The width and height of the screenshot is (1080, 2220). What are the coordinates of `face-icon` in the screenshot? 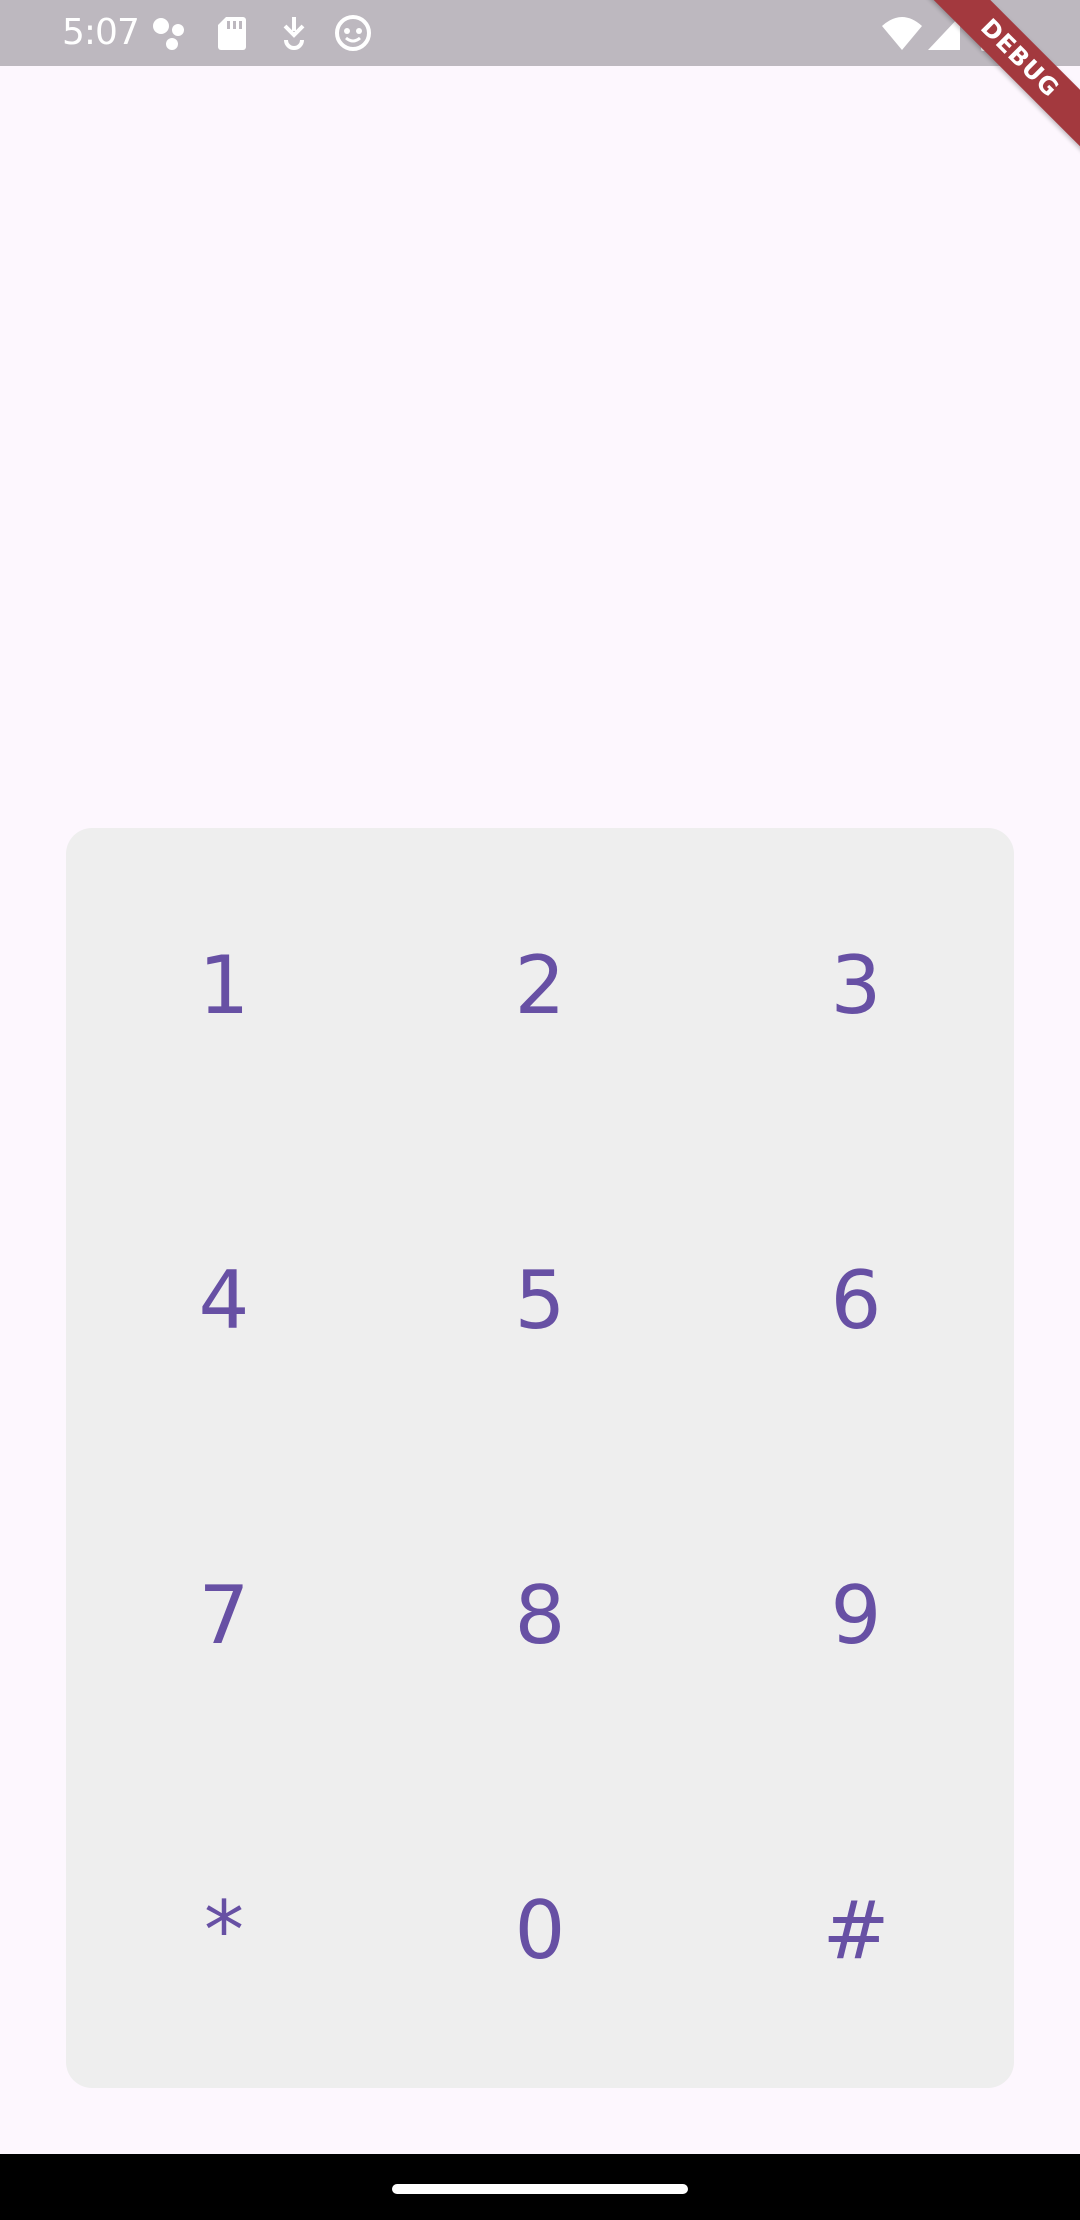 It's located at (353, 33).